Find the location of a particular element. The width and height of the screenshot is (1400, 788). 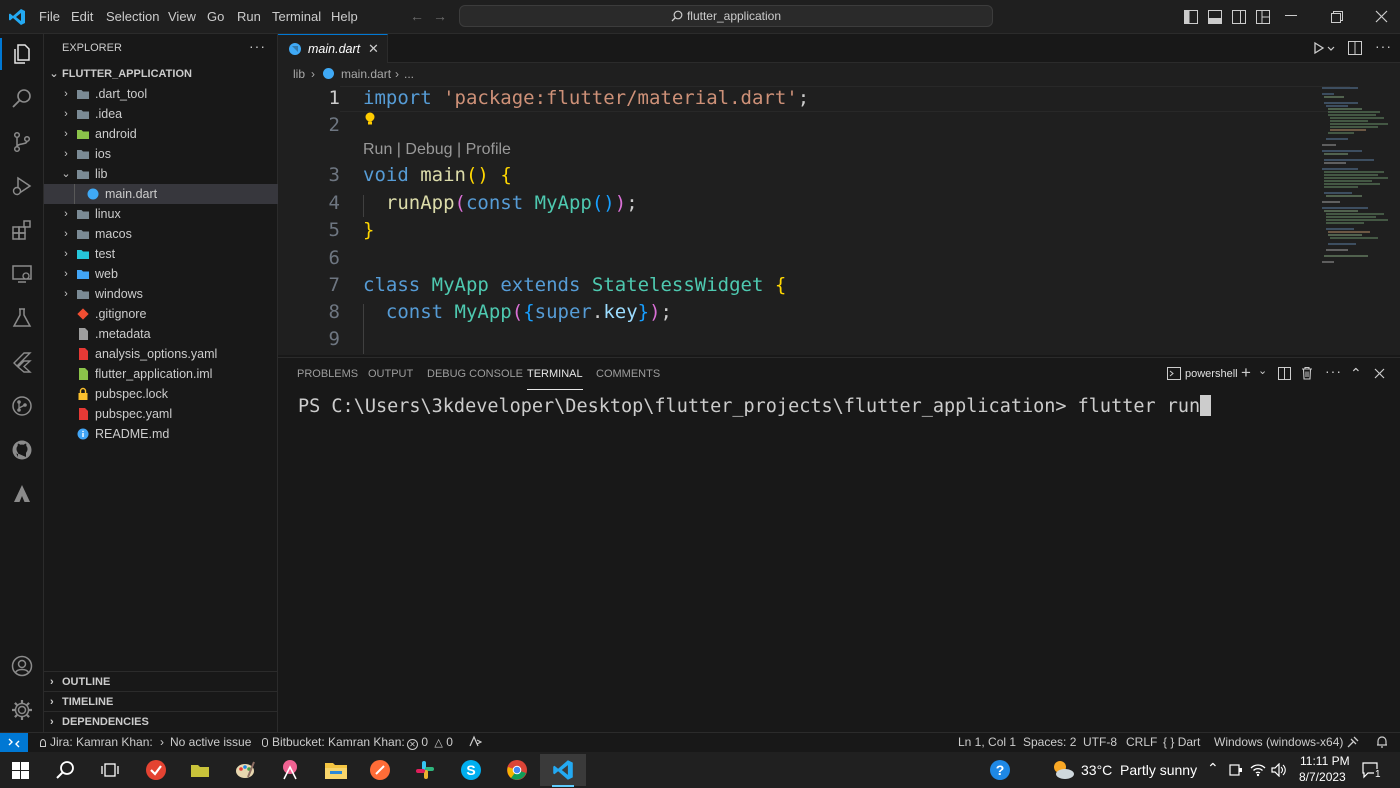

clock-time: 11:11 PM is located at coordinates (1325, 761).